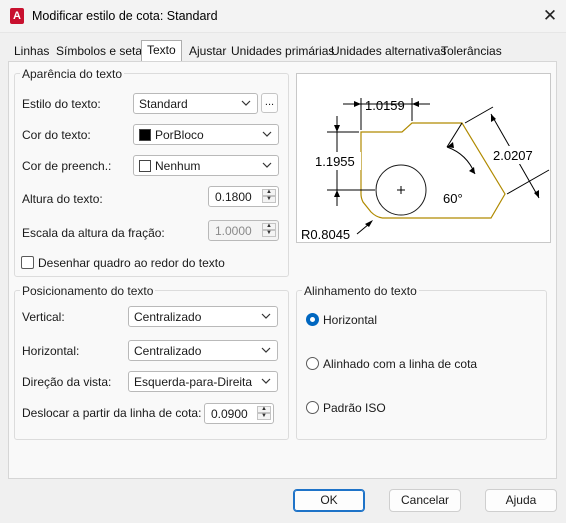 The width and height of the screenshot is (566, 523). I want to click on tab-texto: Texto, so click(161, 51).